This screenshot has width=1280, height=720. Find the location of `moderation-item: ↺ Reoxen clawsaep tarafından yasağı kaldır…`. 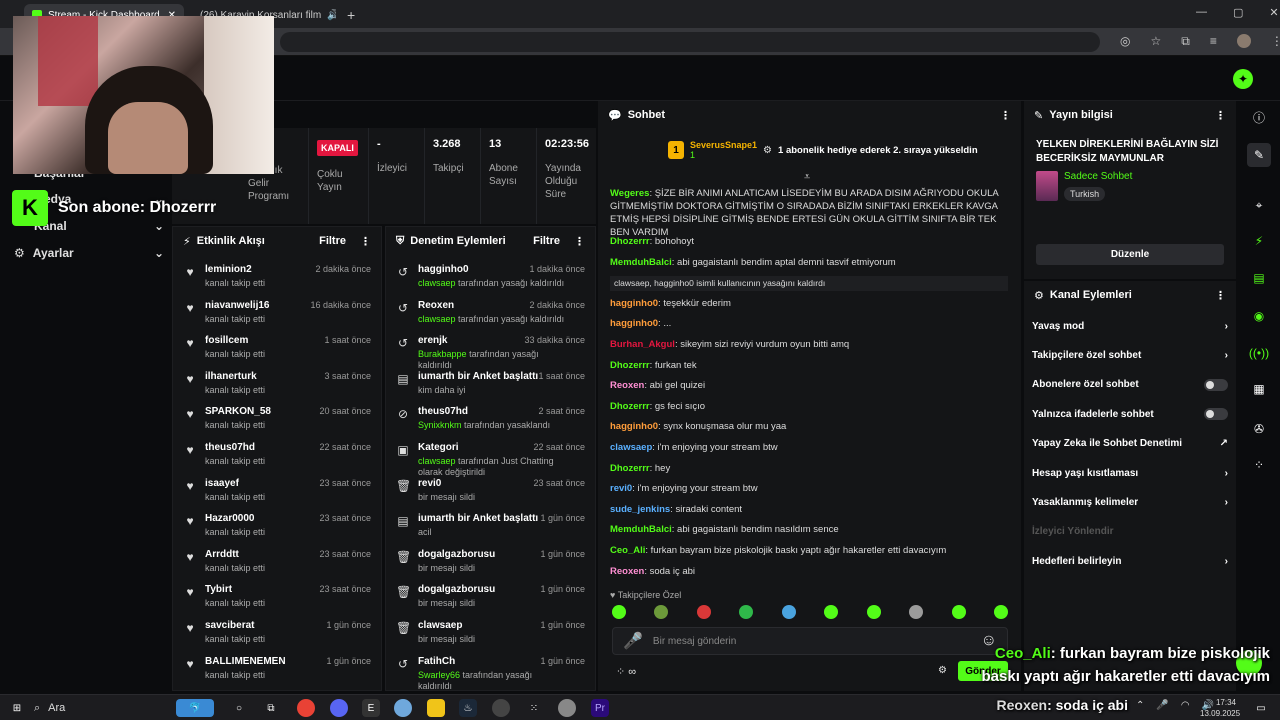

moderation-item: ↺ Reoxen clawsaep tarafından yasağı kaldır… is located at coordinates (490, 310).